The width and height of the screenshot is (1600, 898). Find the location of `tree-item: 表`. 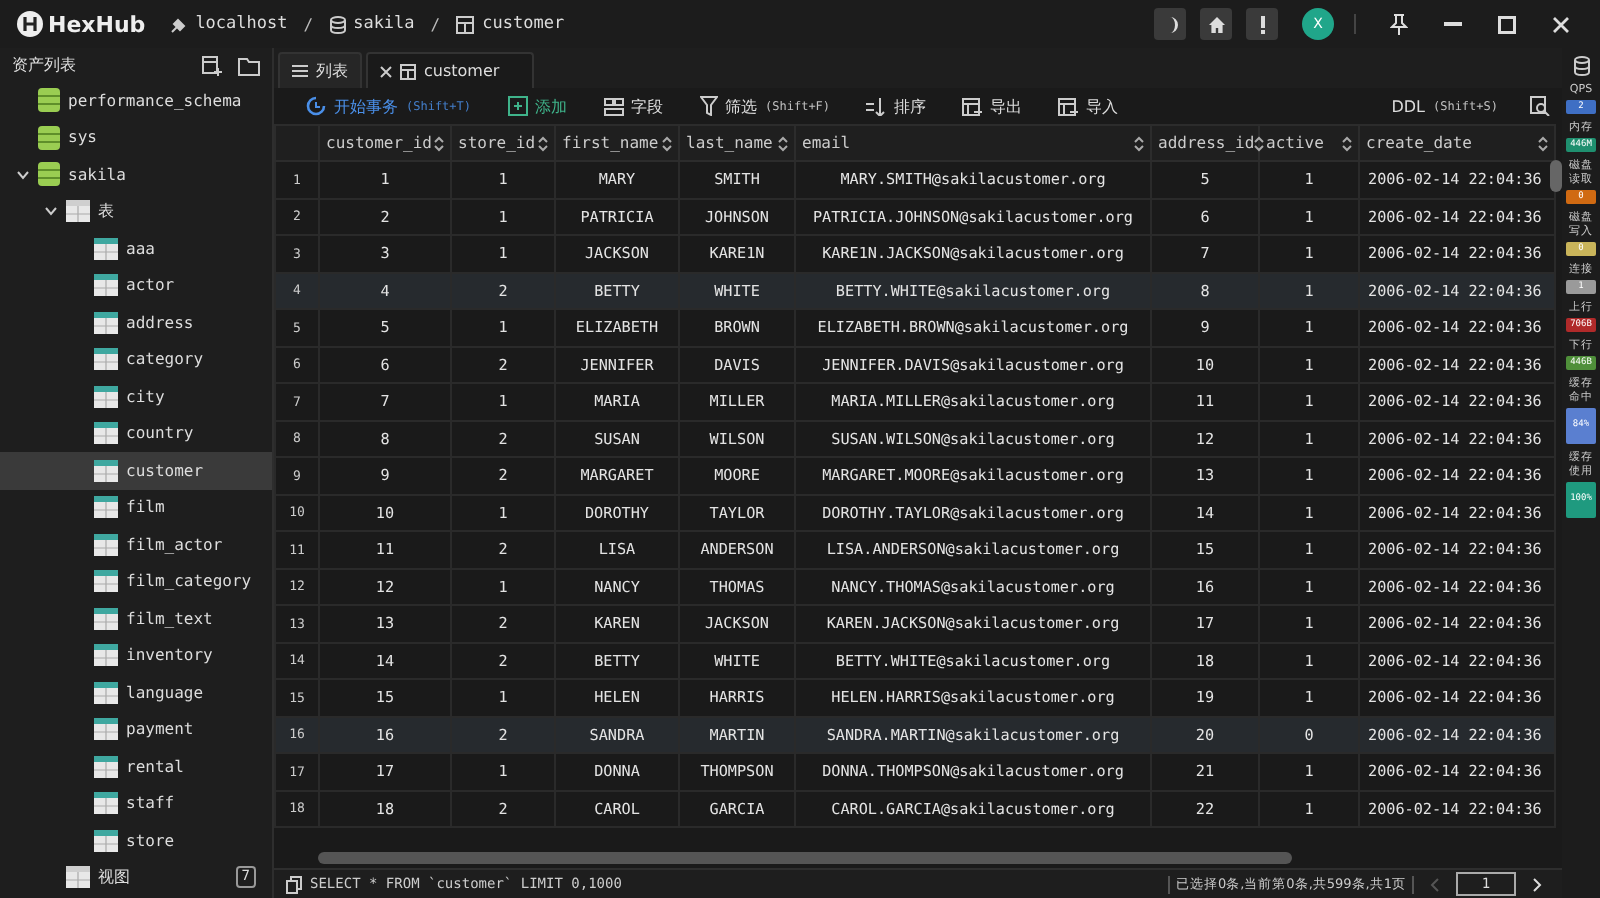

tree-item: 表 is located at coordinates (136, 211).